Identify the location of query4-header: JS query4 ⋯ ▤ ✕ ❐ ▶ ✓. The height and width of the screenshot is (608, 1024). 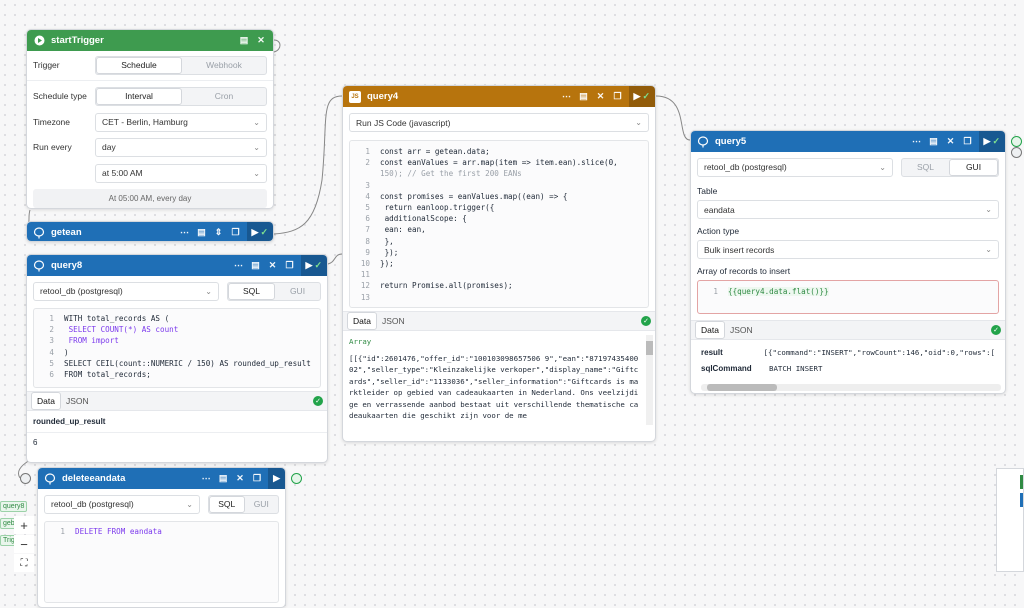
(499, 96).